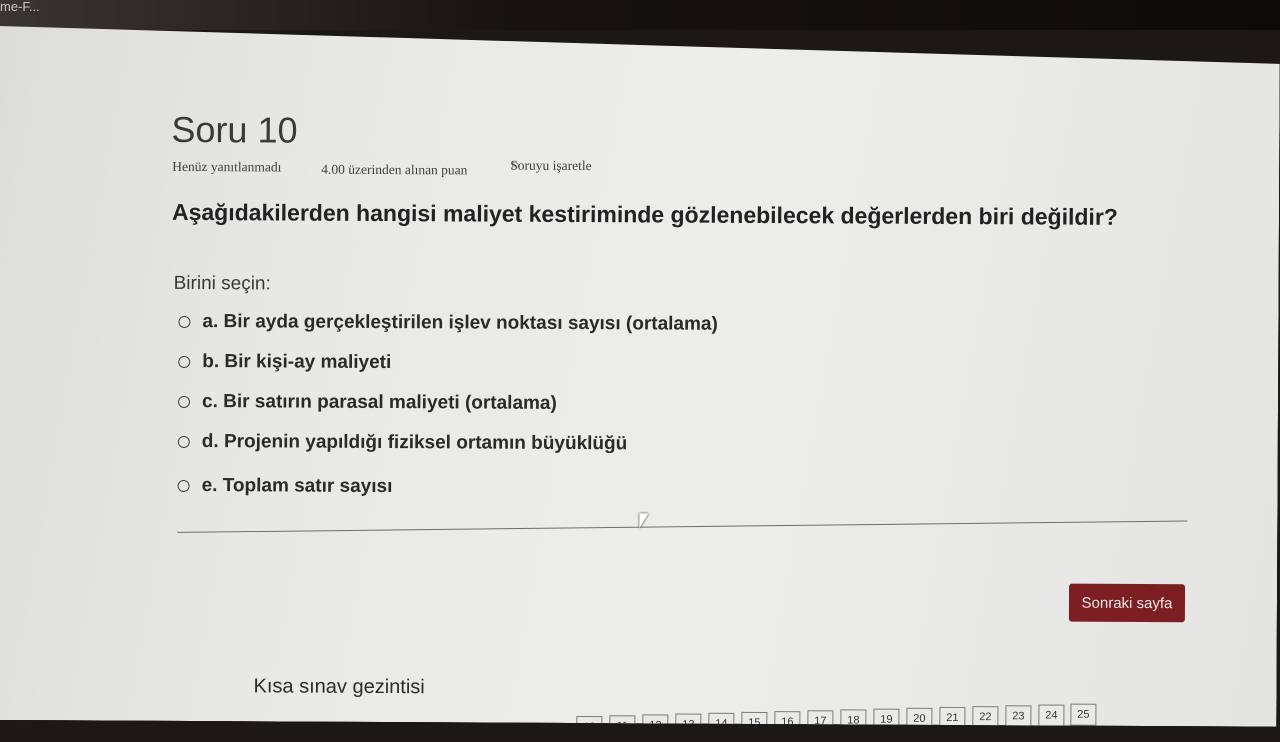 This screenshot has height=742, width=1280. I want to click on section-divider, so click(682, 526).